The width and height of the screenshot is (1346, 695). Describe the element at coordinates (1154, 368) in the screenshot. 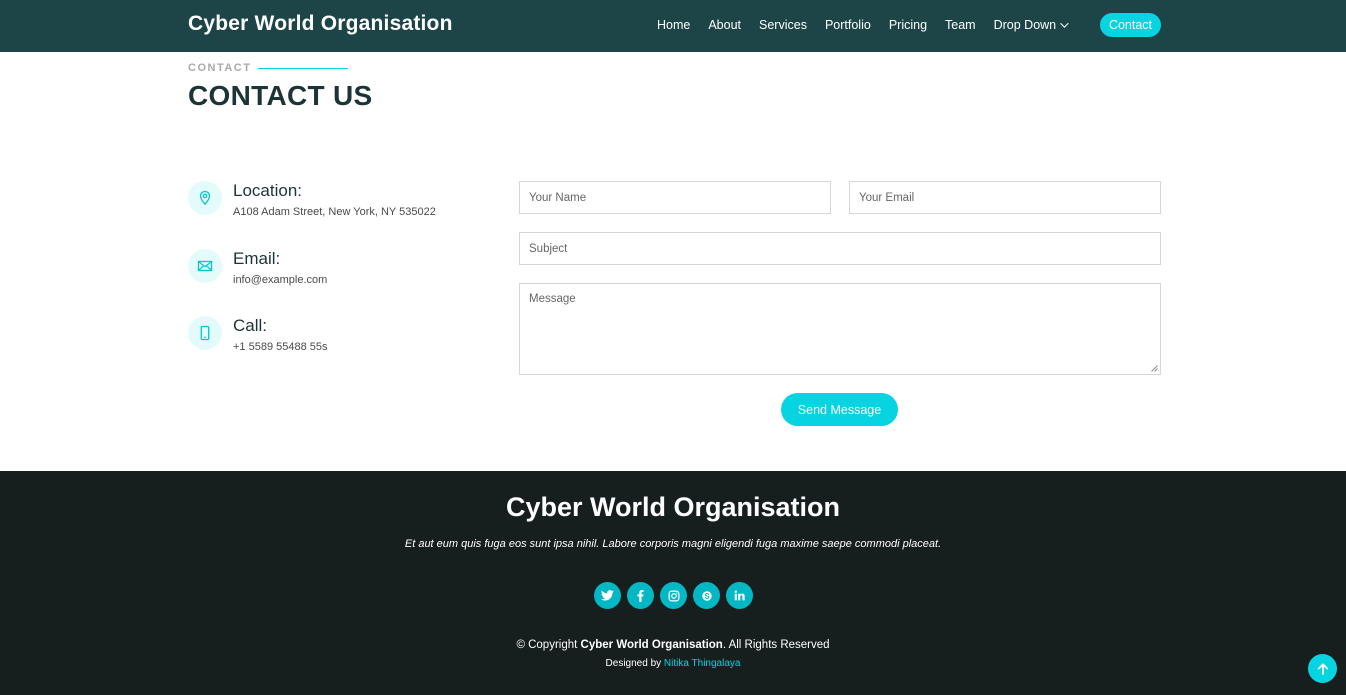

I see `resize-handle-icon` at that location.